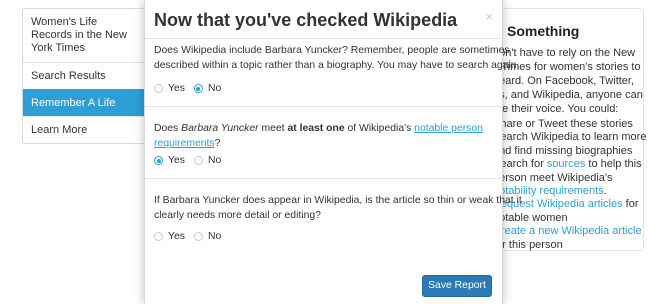 The width and height of the screenshot is (649, 304). I want to click on notable-person-link-cont: requirements, so click(184, 143).